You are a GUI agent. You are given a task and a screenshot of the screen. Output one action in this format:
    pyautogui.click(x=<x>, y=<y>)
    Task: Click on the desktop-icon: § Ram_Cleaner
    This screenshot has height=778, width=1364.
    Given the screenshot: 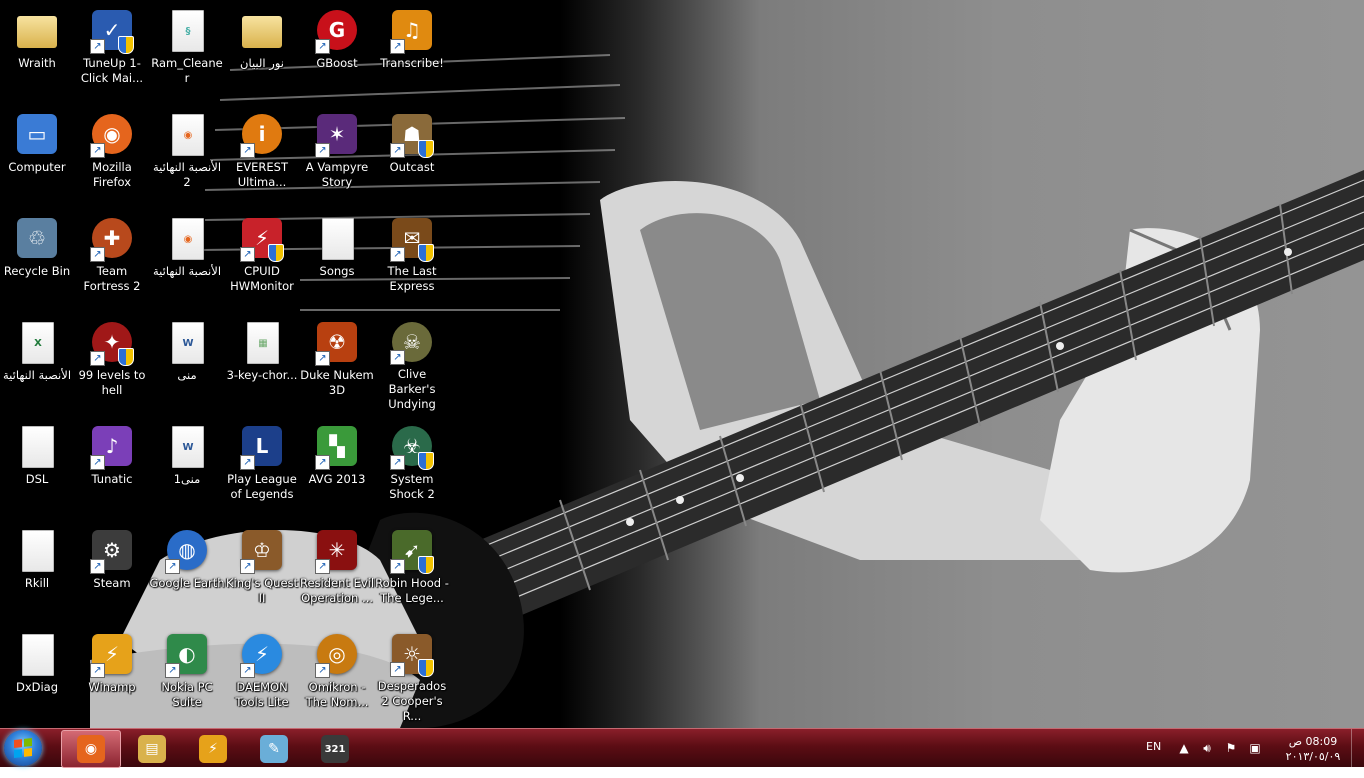 What is the action you would take?
    pyautogui.click(x=187, y=50)
    